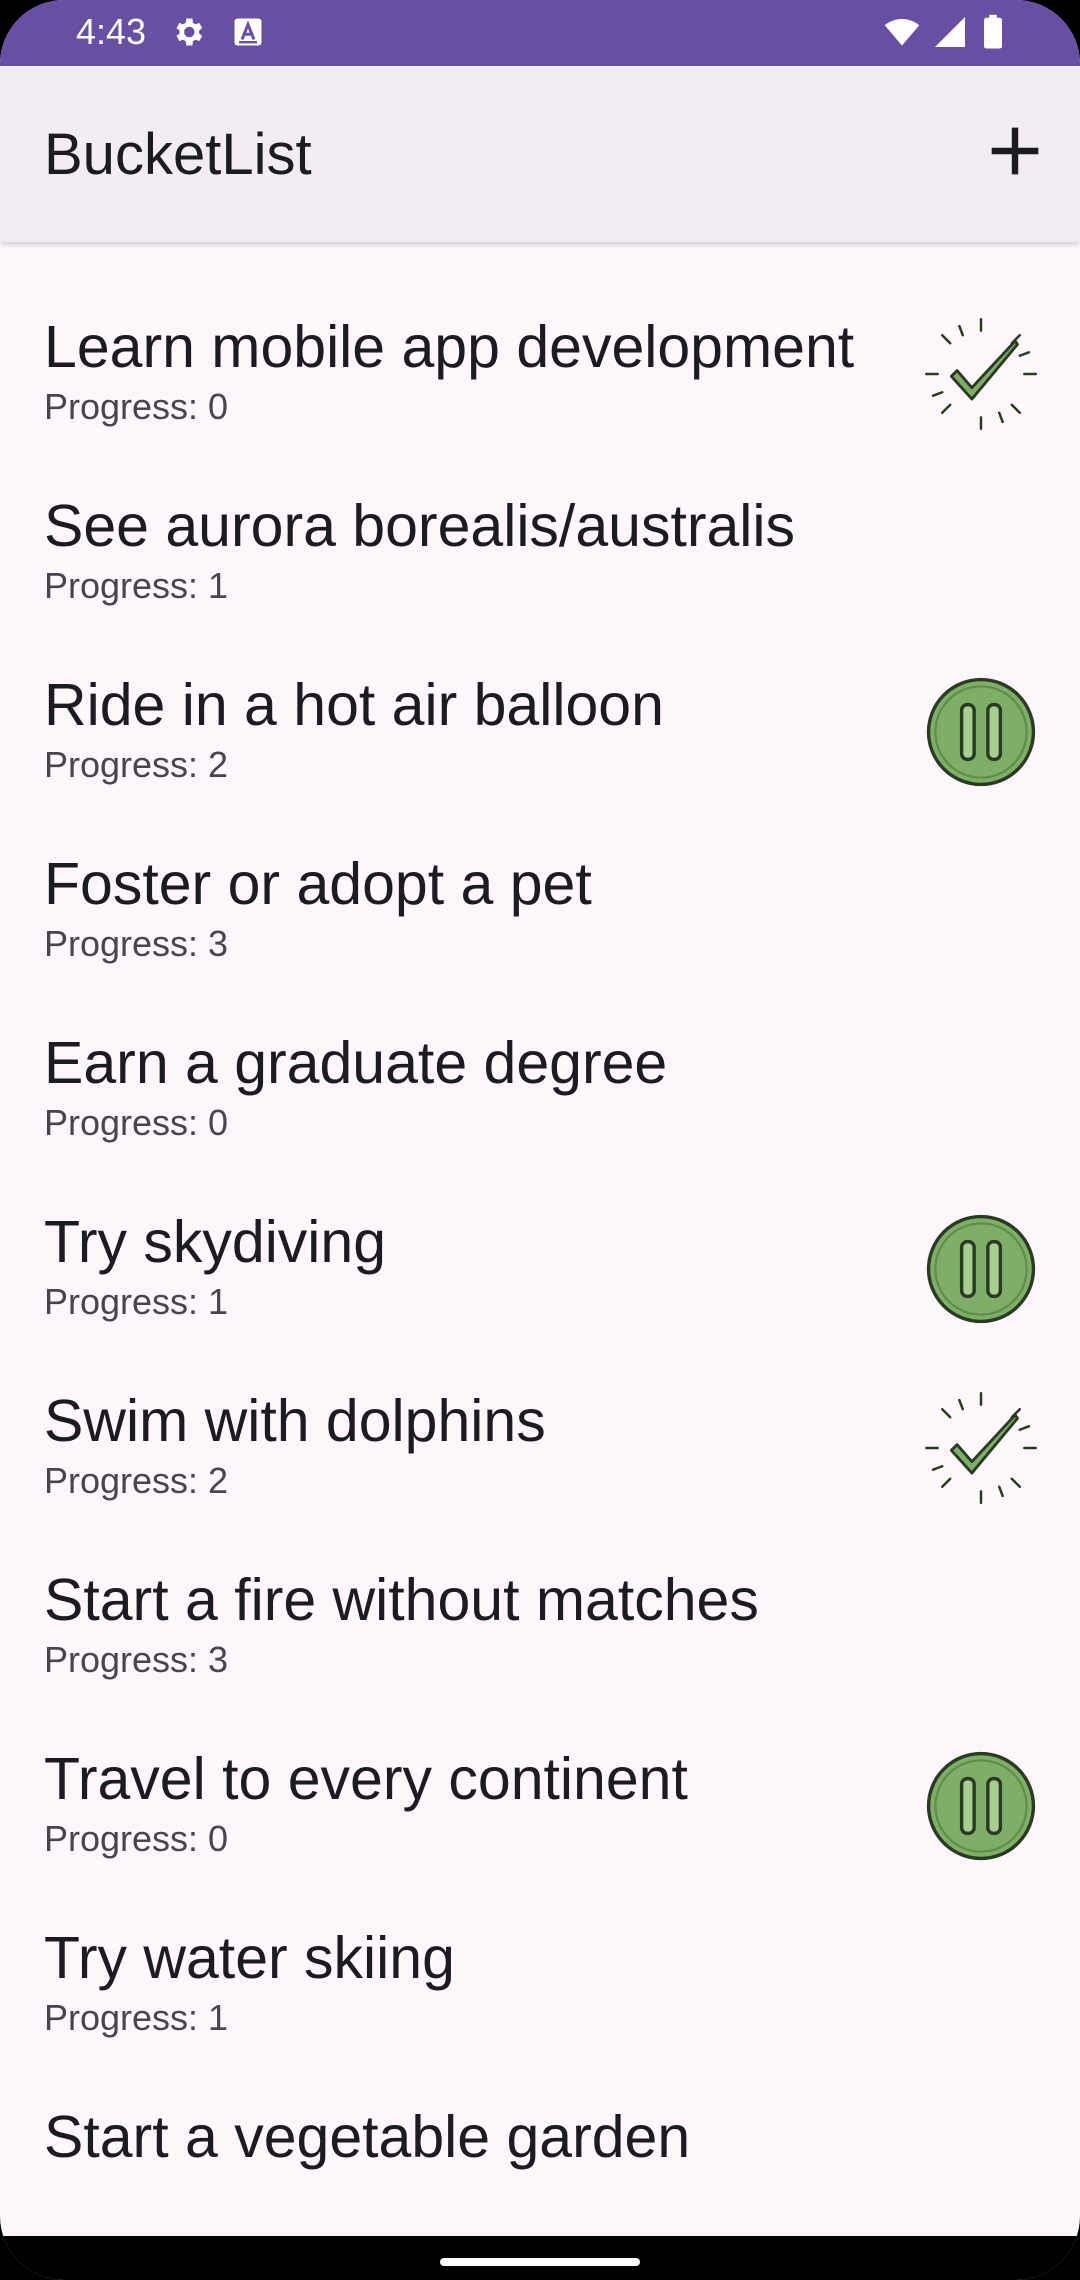  I want to click on wifi-icon, so click(902, 32).